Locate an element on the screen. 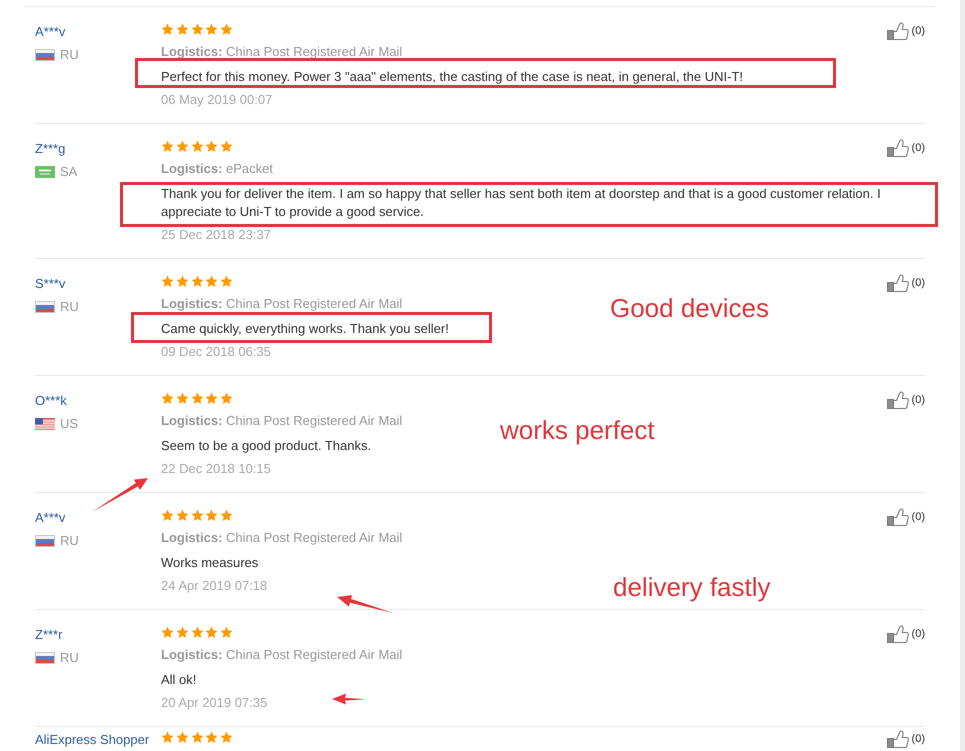 The height and width of the screenshot is (751, 965). annotation-text: works perfect is located at coordinates (577, 430).